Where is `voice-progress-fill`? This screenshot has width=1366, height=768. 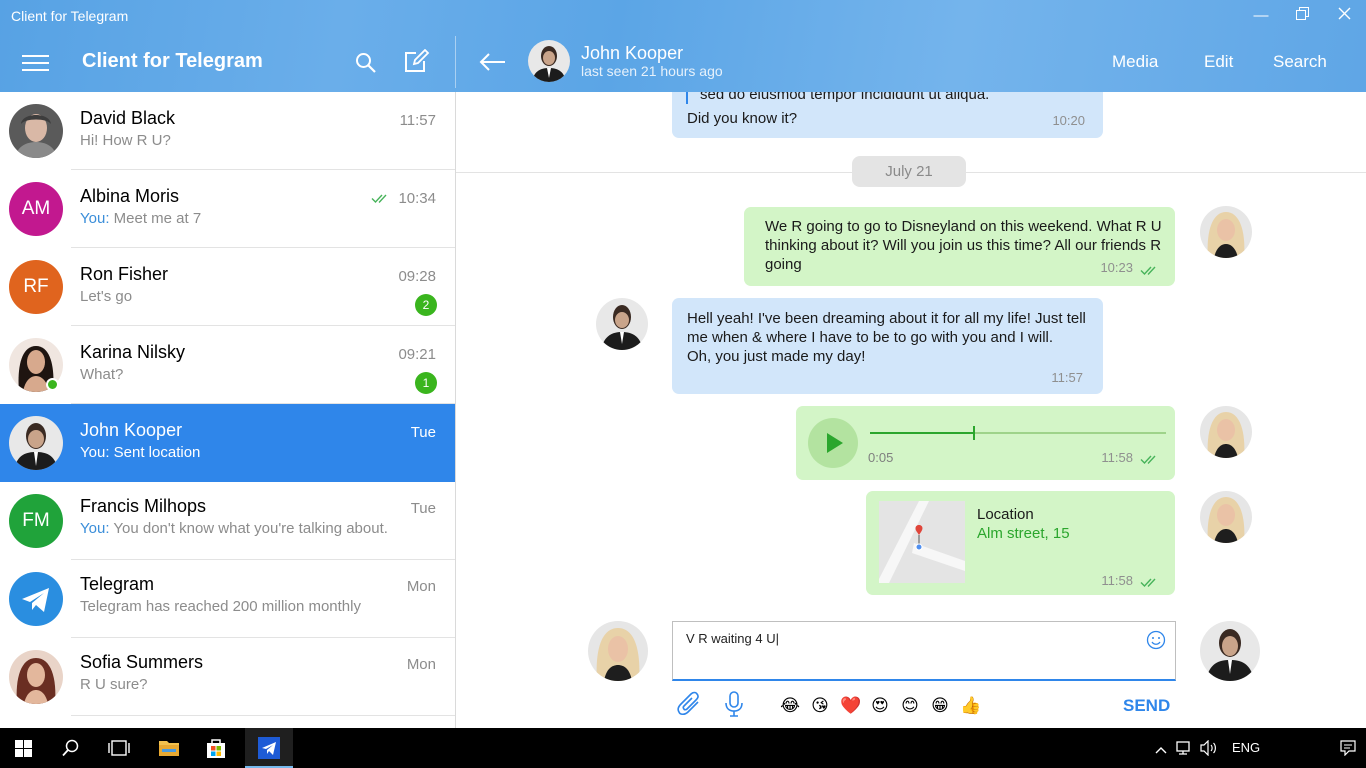
voice-progress-fill is located at coordinates (922, 433).